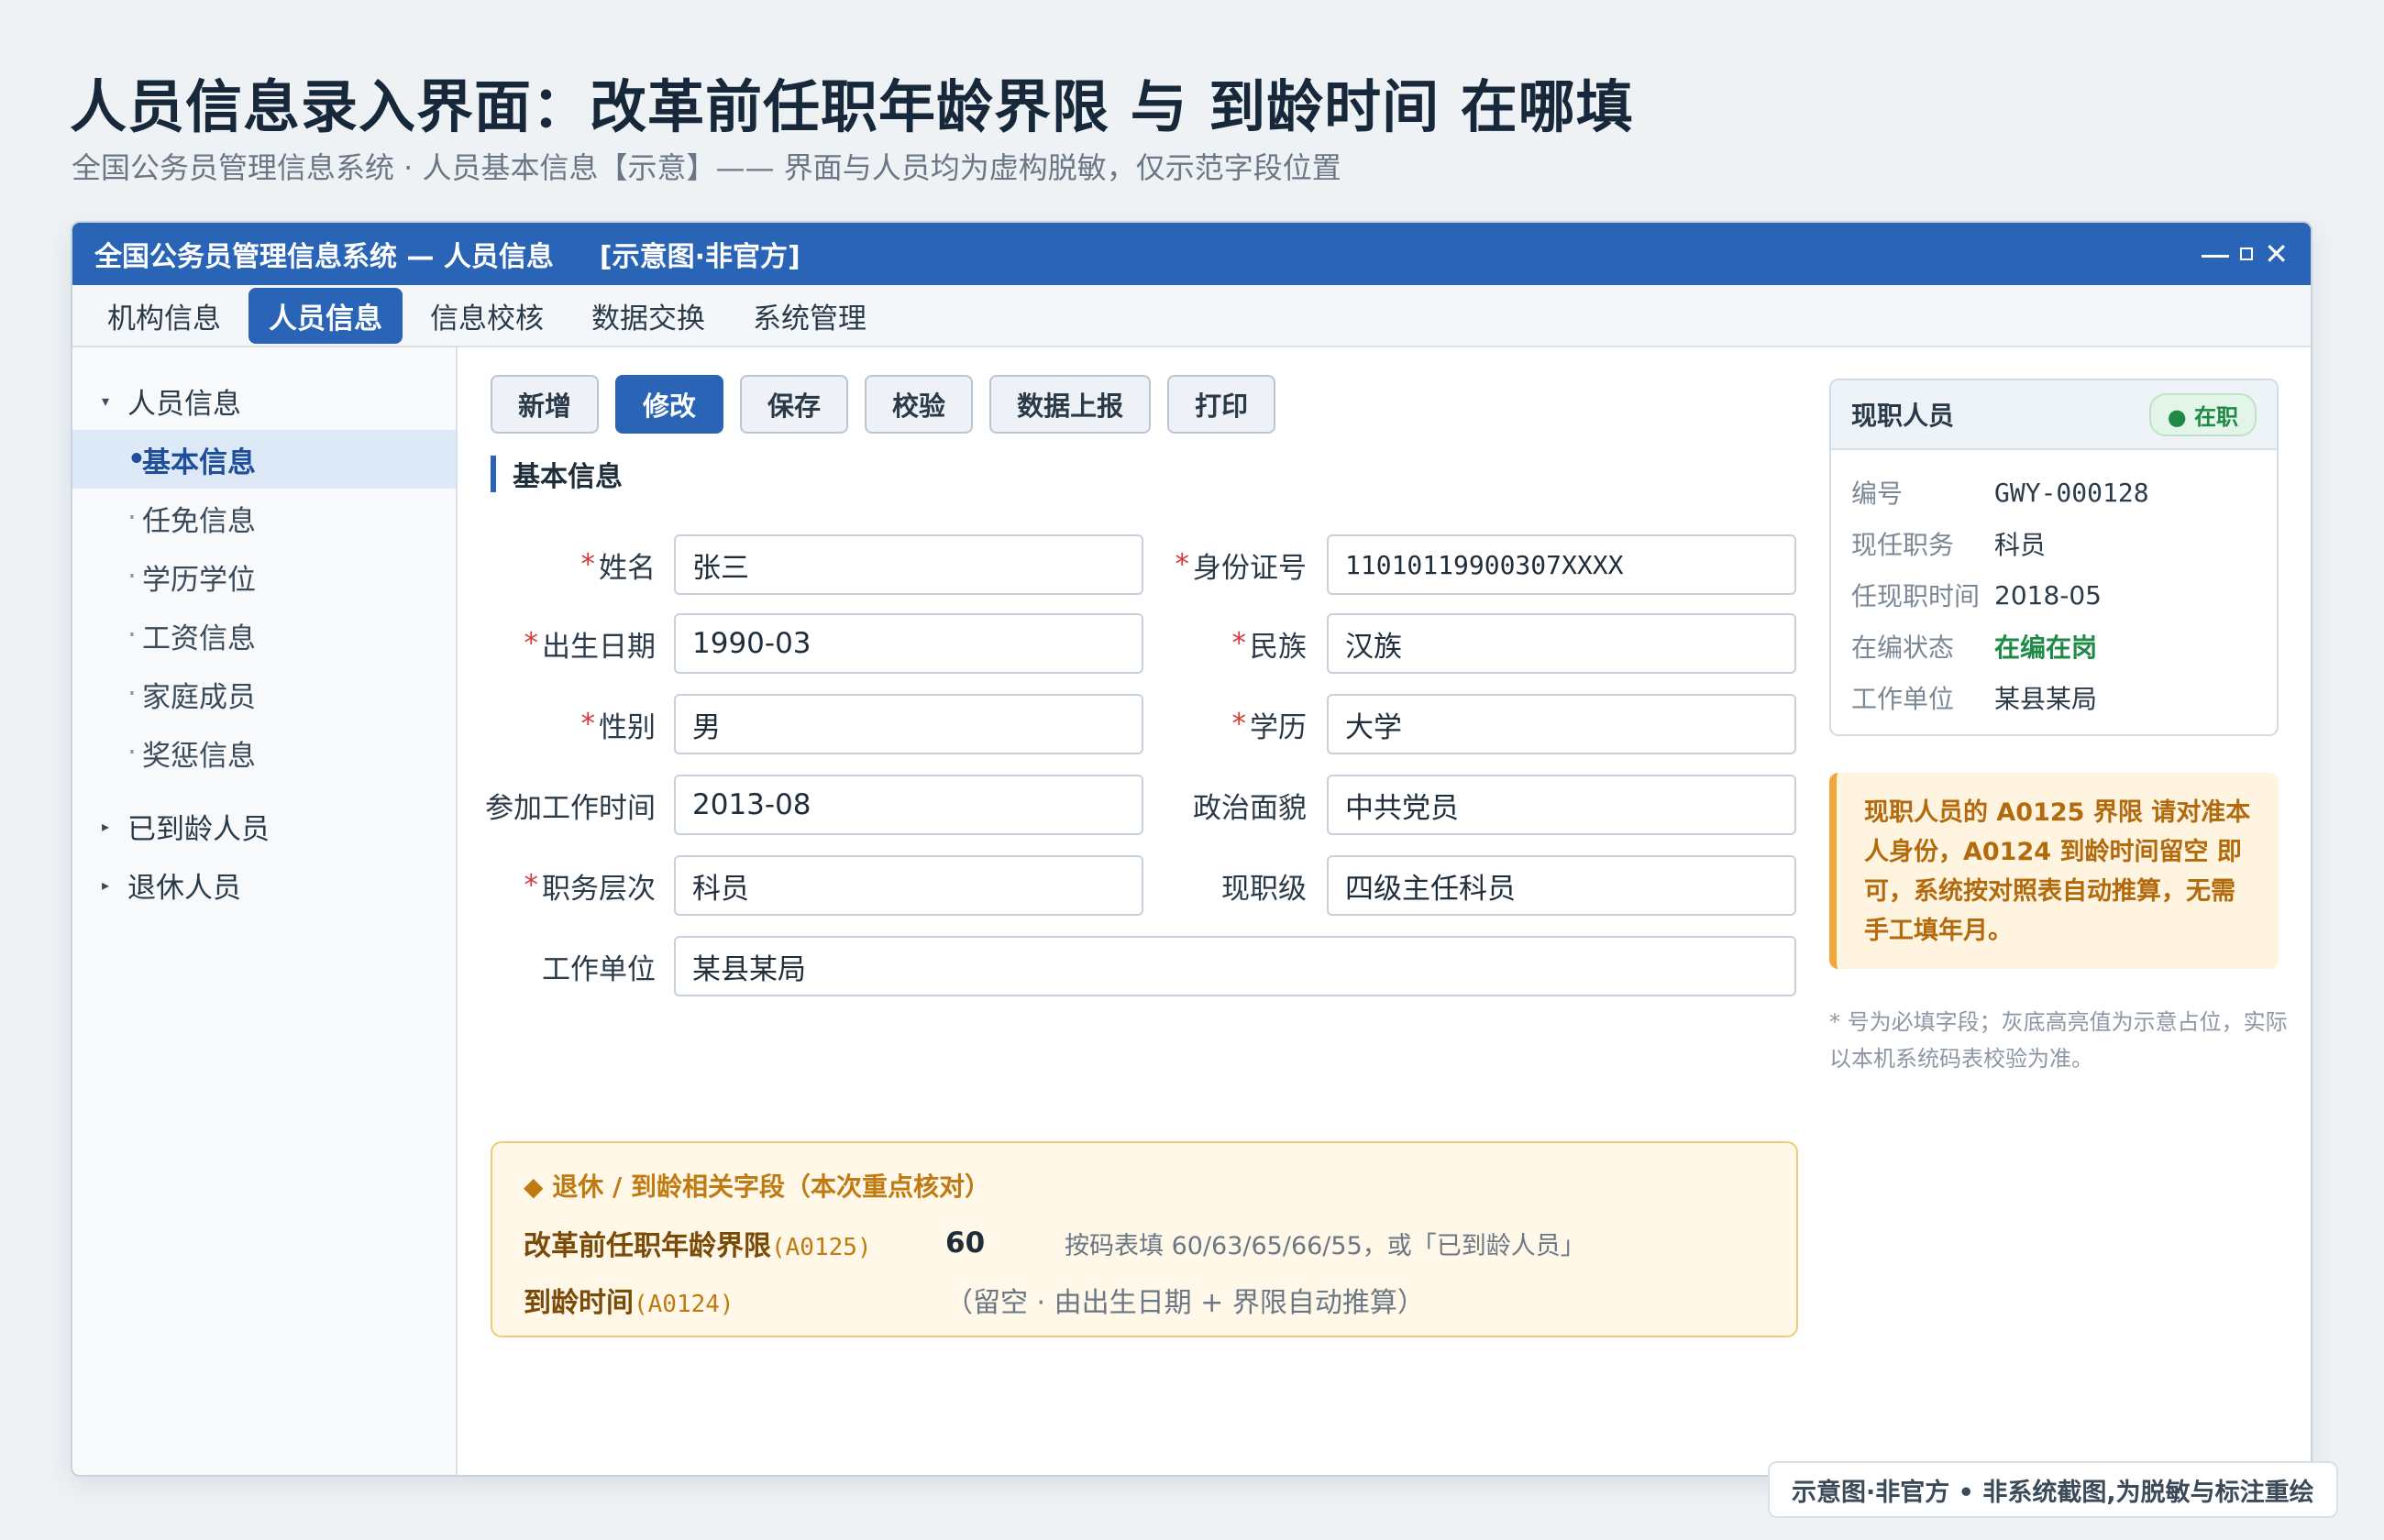 Image resolution: width=2384 pixels, height=1540 pixels. What do you see at coordinates (325, 315) in the screenshot?
I see `menu-person-info: 人员信息` at bounding box center [325, 315].